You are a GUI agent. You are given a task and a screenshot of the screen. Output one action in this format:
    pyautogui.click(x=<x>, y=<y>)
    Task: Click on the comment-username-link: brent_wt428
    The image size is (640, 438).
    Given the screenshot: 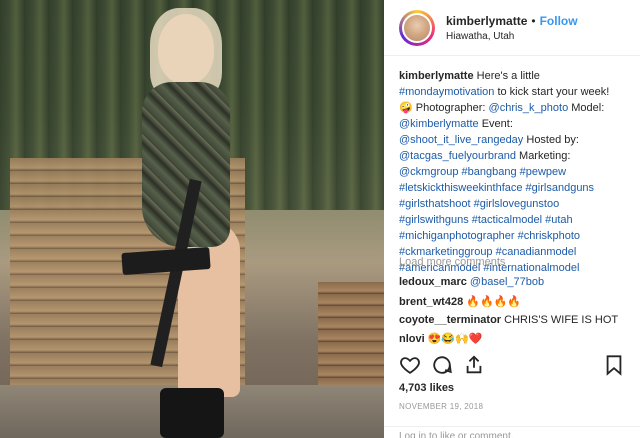 What is the action you would take?
    pyautogui.click(x=432, y=302)
    